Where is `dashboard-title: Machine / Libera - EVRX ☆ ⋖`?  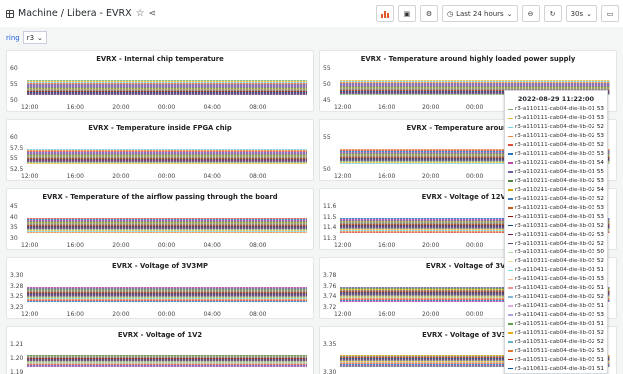 dashboard-title: Machine / Libera - EVRX ☆ ⋖ is located at coordinates (81, 13).